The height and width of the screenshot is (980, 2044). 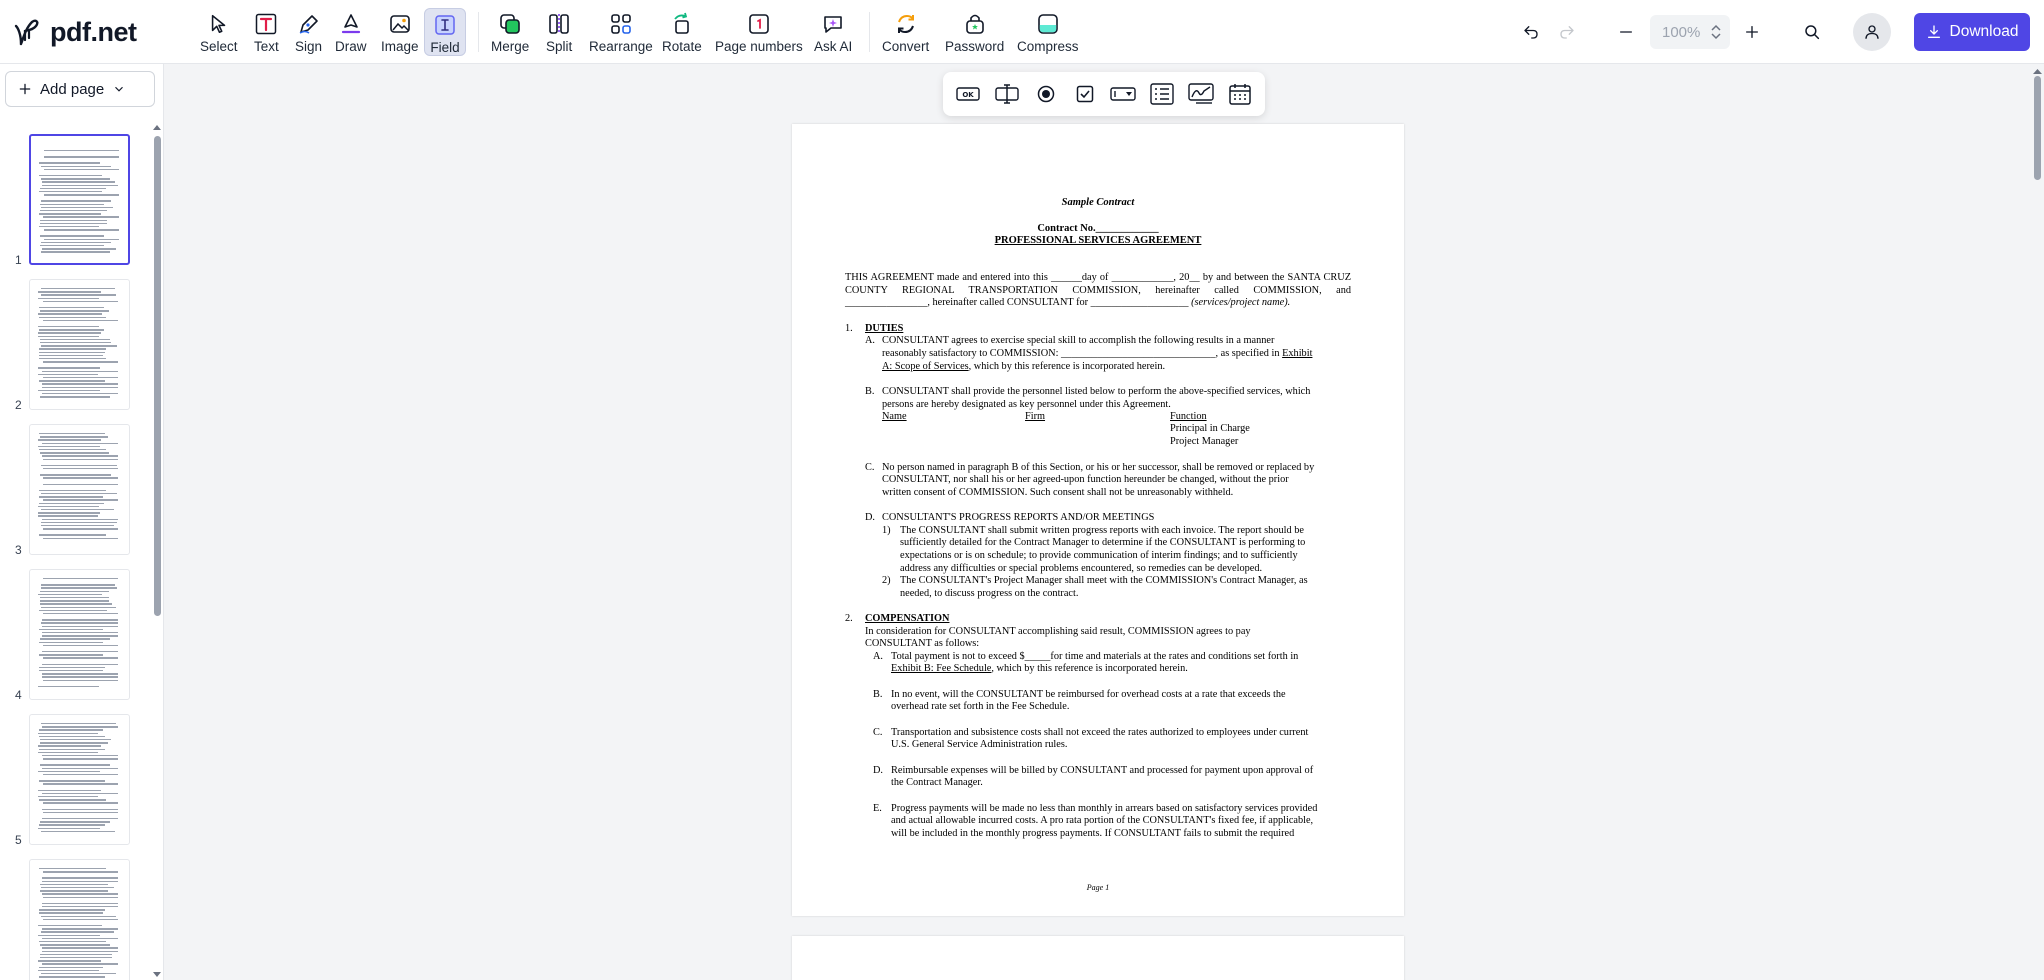 What do you see at coordinates (1085, 94) in the screenshot?
I see `checkbox-field-tool` at bounding box center [1085, 94].